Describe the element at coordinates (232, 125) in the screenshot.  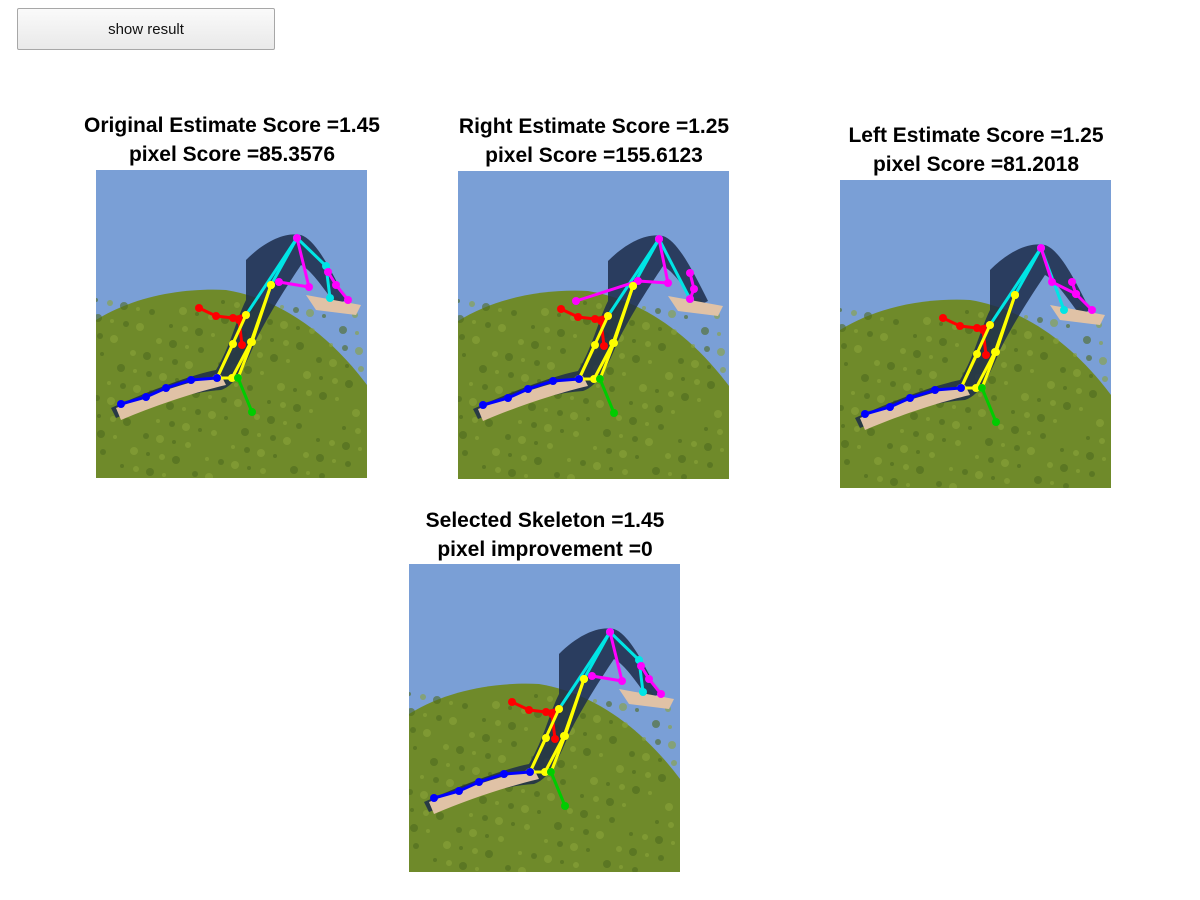
I see `title-line-score: Original Estimate Score =1.45` at that location.